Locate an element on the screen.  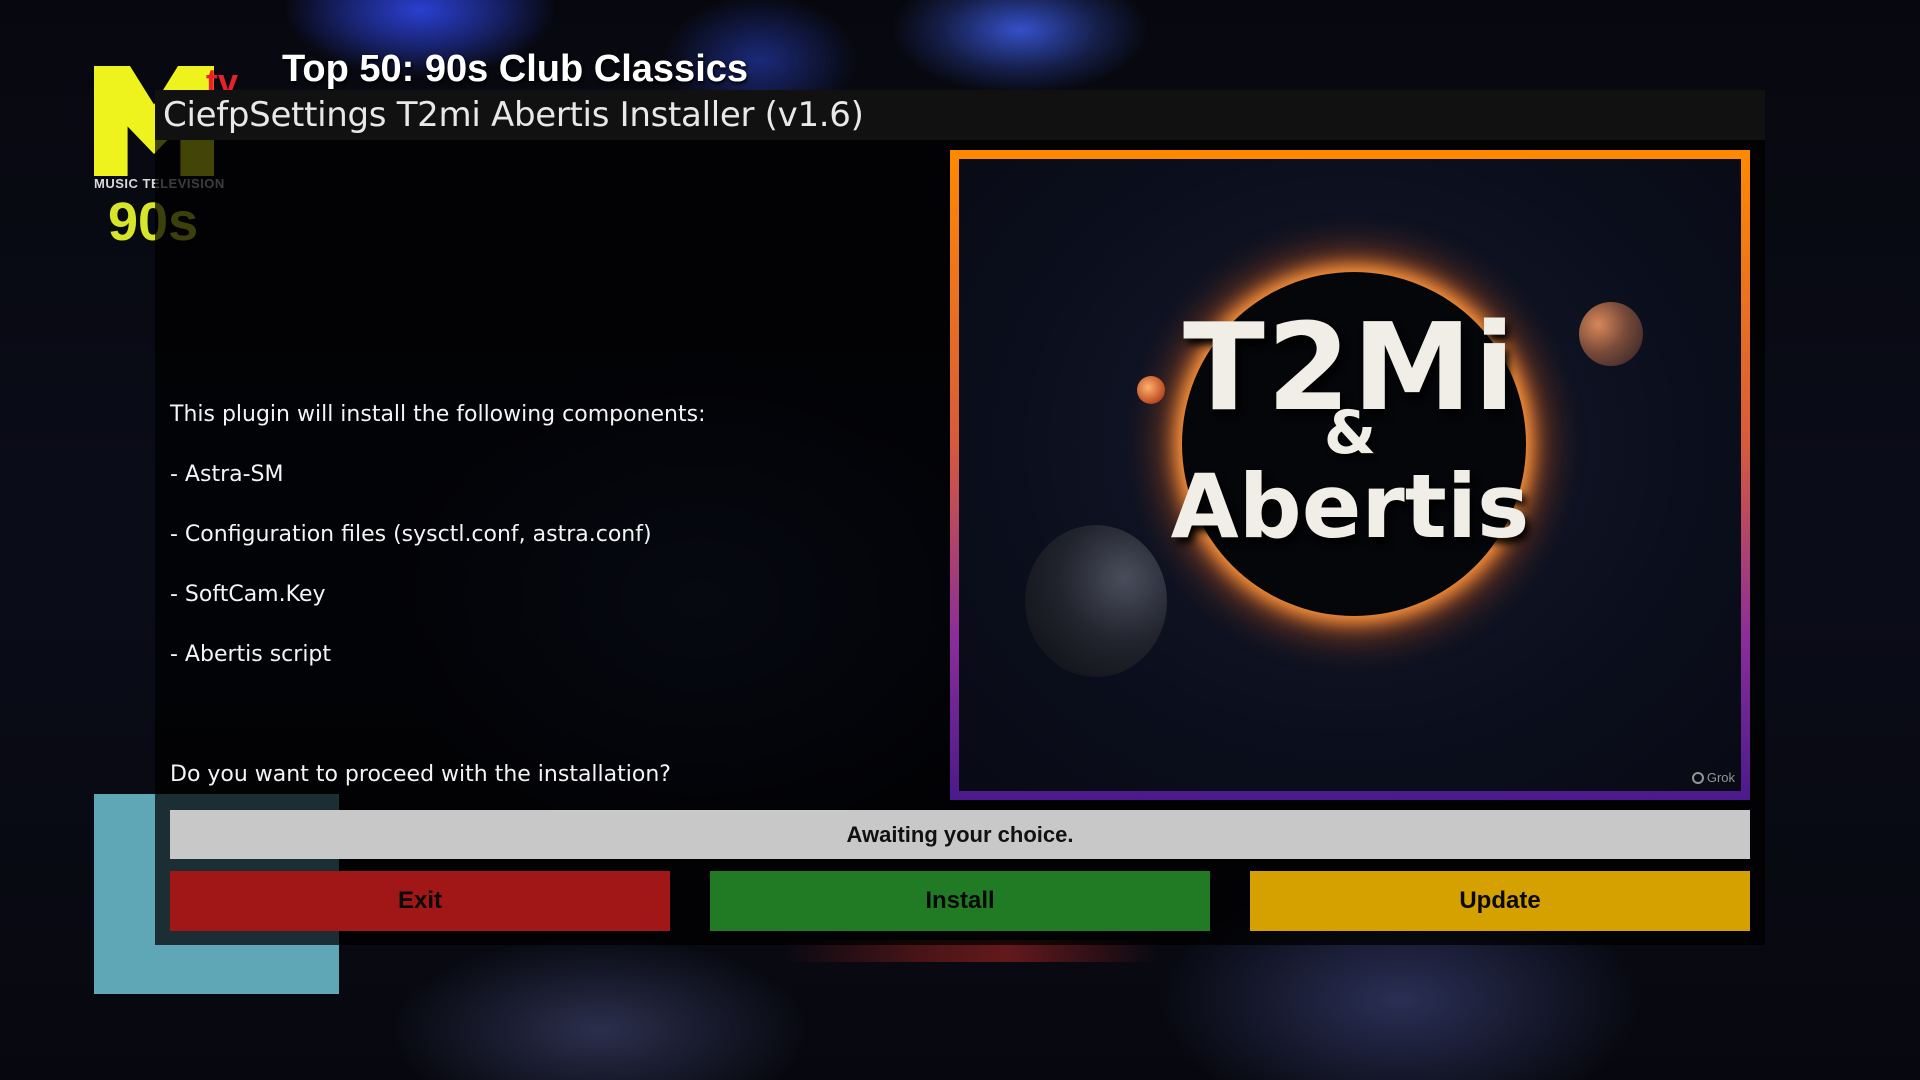
preview-logo-ampersand: & is located at coordinates (1350, 433).